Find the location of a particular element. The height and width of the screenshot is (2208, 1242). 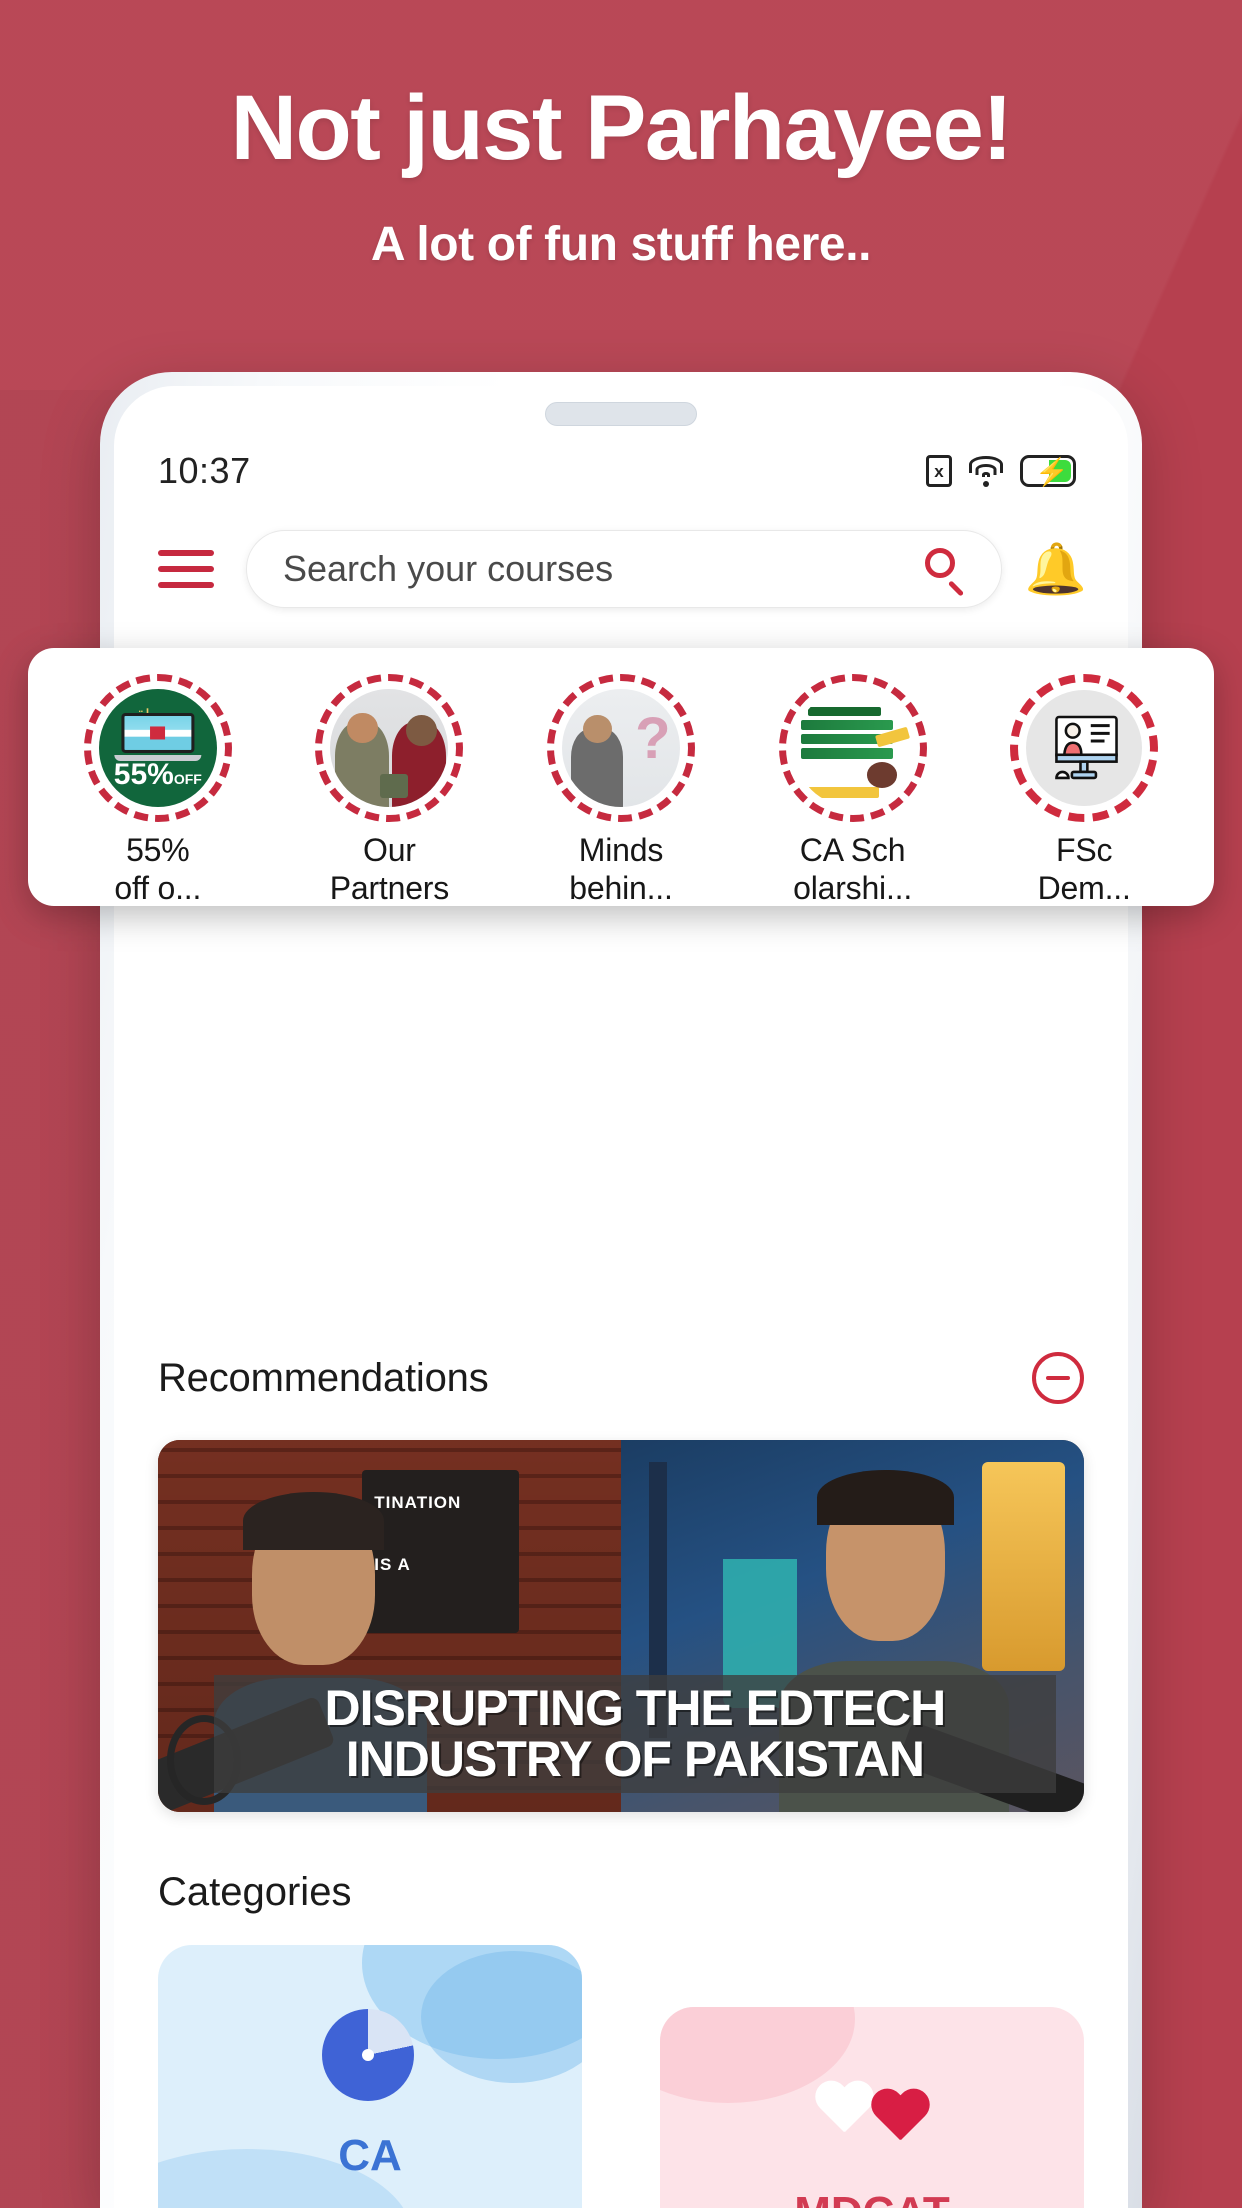

story-ring: پر مواقع 55%OFF is located at coordinates (157, 748).